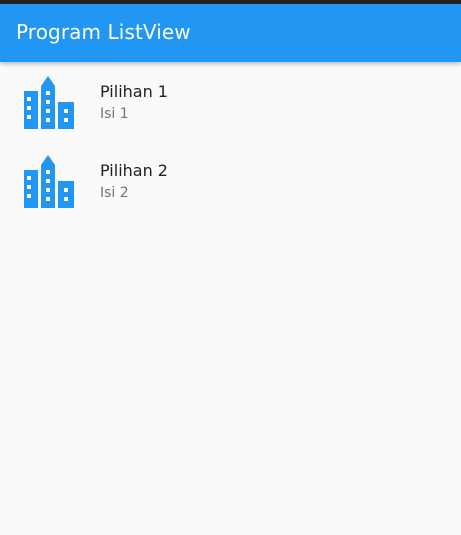  What do you see at coordinates (103, 32) in the screenshot?
I see `app-bar-title: Program ListView` at bounding box center [103, 32].